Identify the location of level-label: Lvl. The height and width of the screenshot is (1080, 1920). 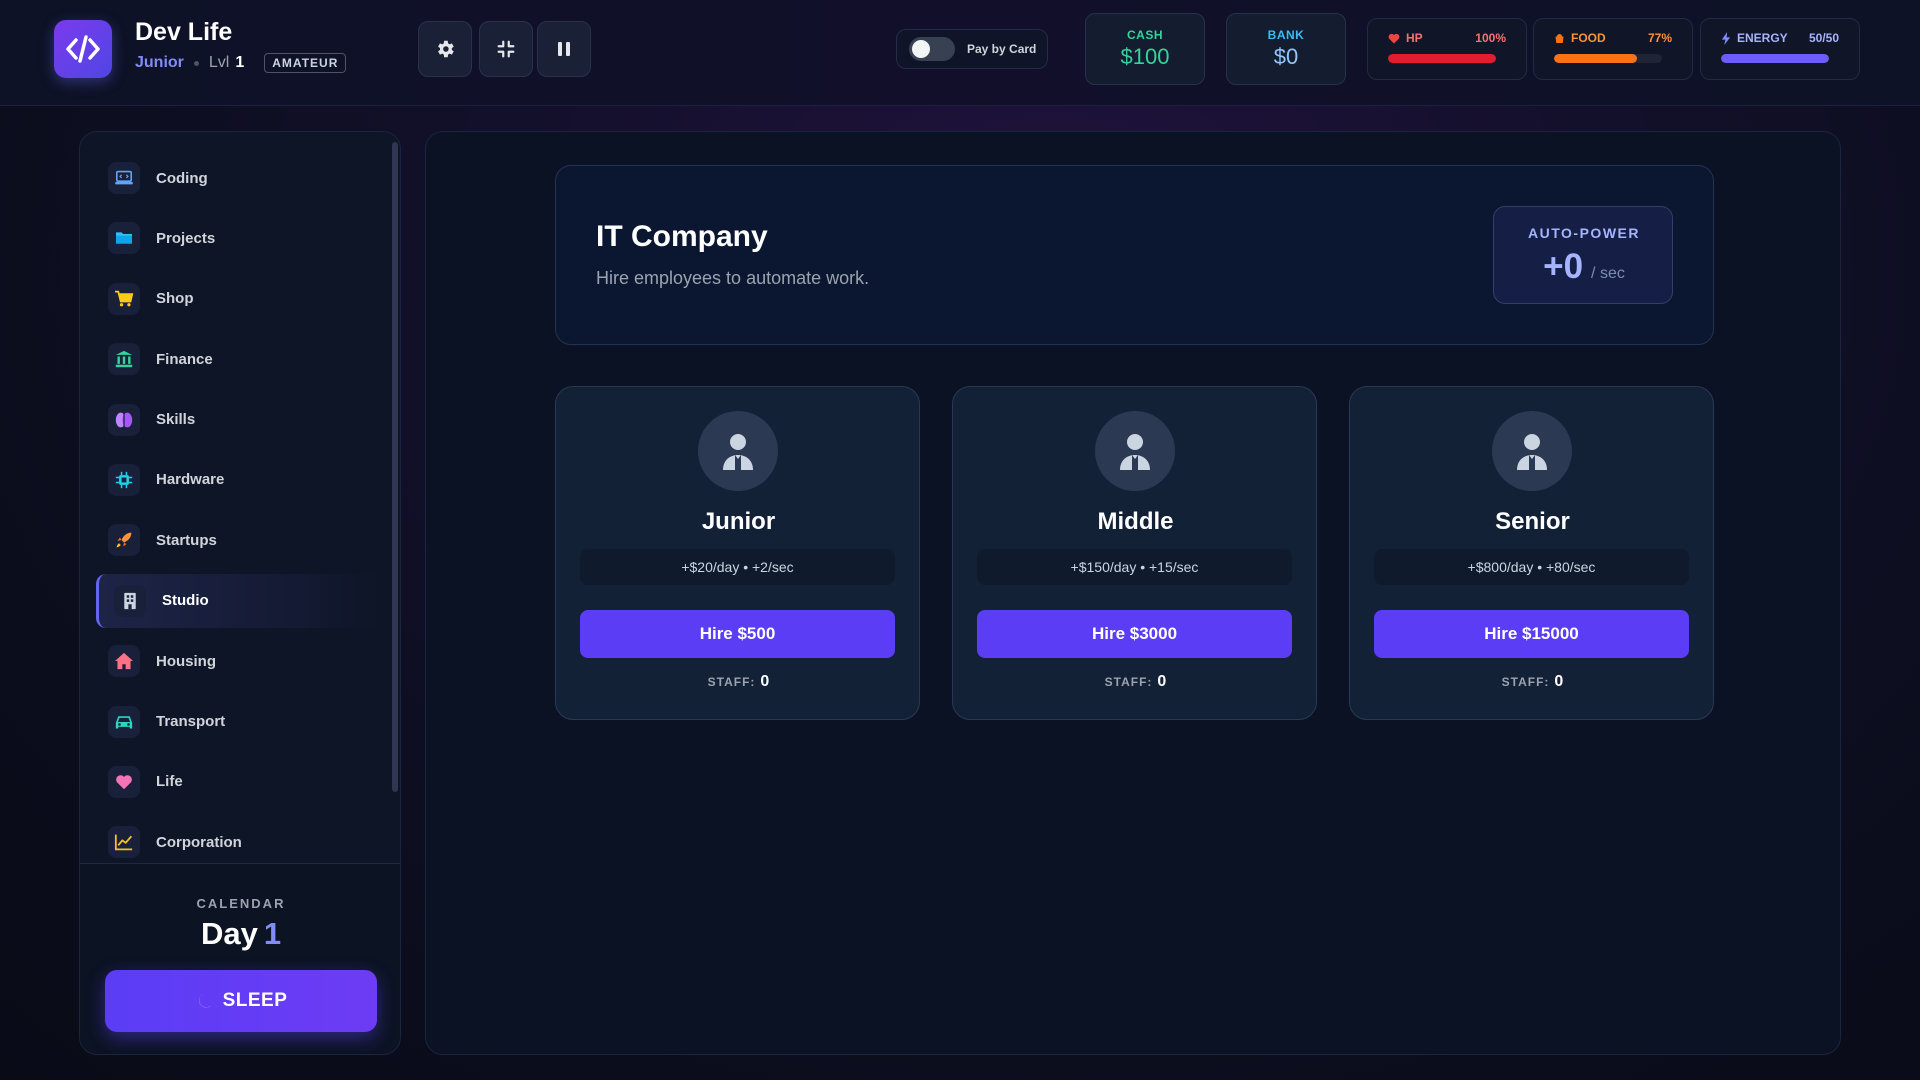
(219, 62).